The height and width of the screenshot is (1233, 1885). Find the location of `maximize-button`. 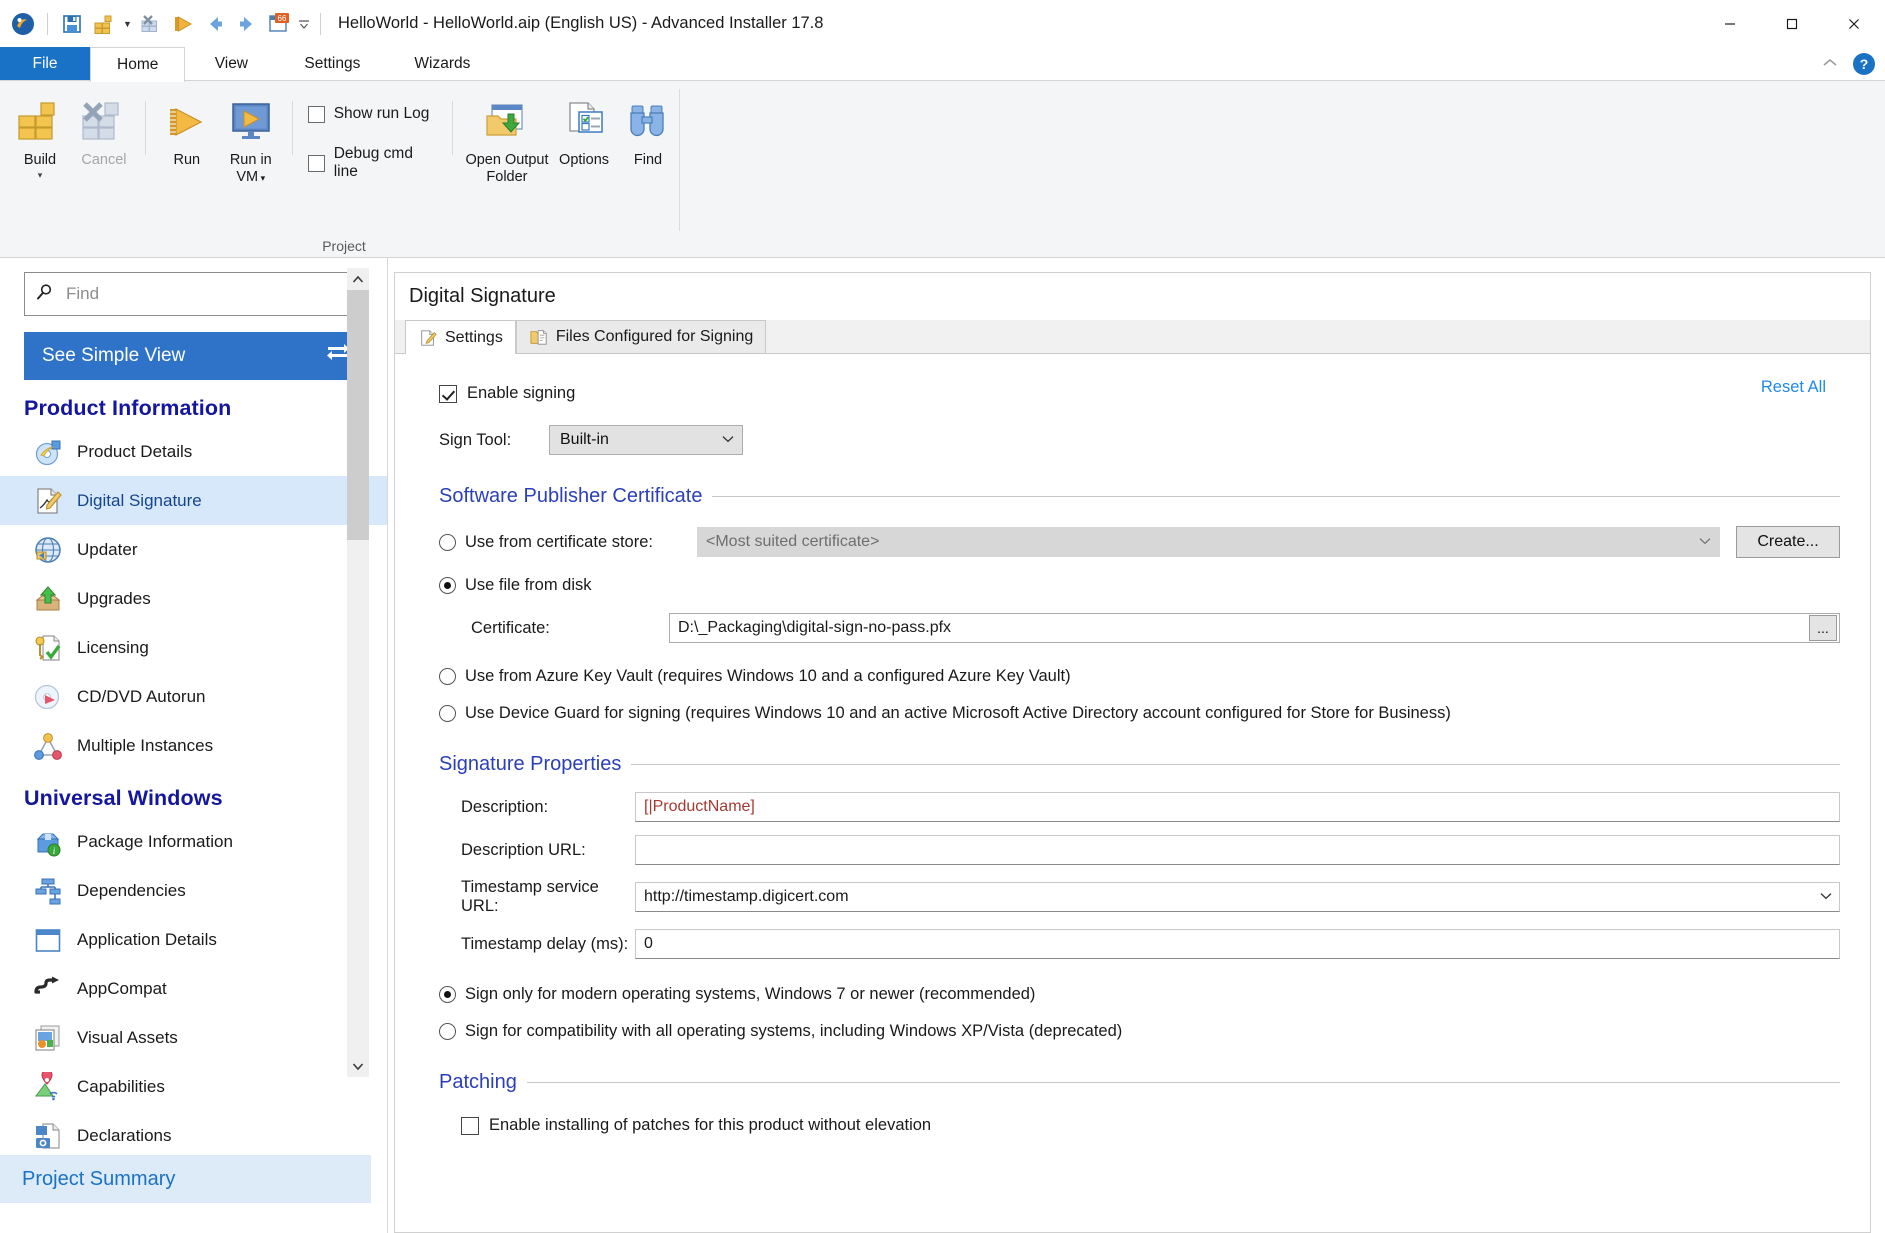

maximize-button is located at coordinates (1792, 23).